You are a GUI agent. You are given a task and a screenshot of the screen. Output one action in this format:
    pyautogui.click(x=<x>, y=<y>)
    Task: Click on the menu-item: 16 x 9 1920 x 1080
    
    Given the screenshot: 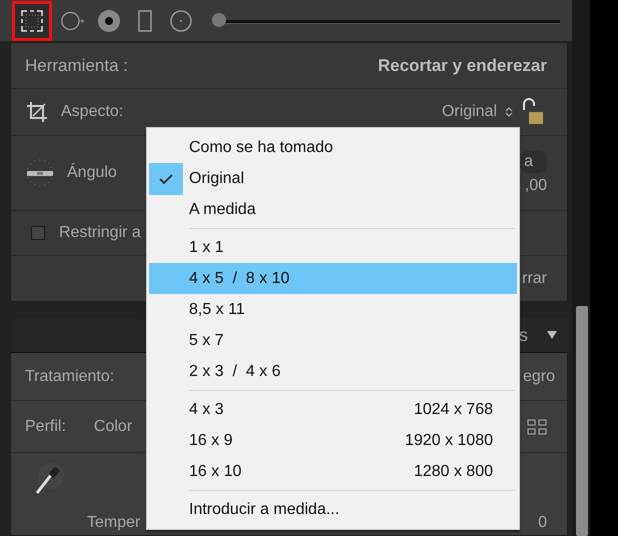 What is the action you would take?
    pyautogui.click(x=333, y=440)
    